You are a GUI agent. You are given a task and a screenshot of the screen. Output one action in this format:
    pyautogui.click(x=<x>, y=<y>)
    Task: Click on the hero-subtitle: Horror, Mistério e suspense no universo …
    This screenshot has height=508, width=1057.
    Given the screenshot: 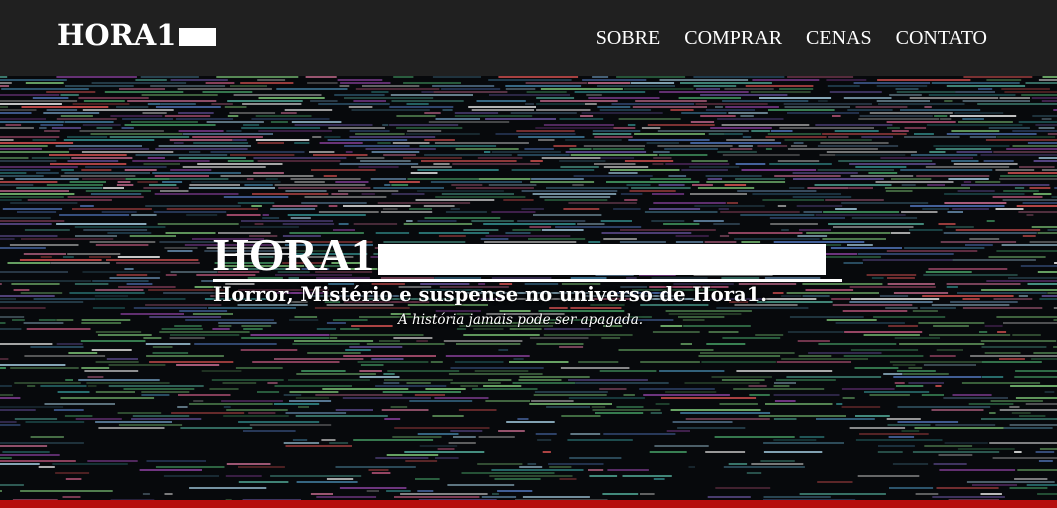 What is the action you would take?
    pyautogui.click(x=490, y=294)
    